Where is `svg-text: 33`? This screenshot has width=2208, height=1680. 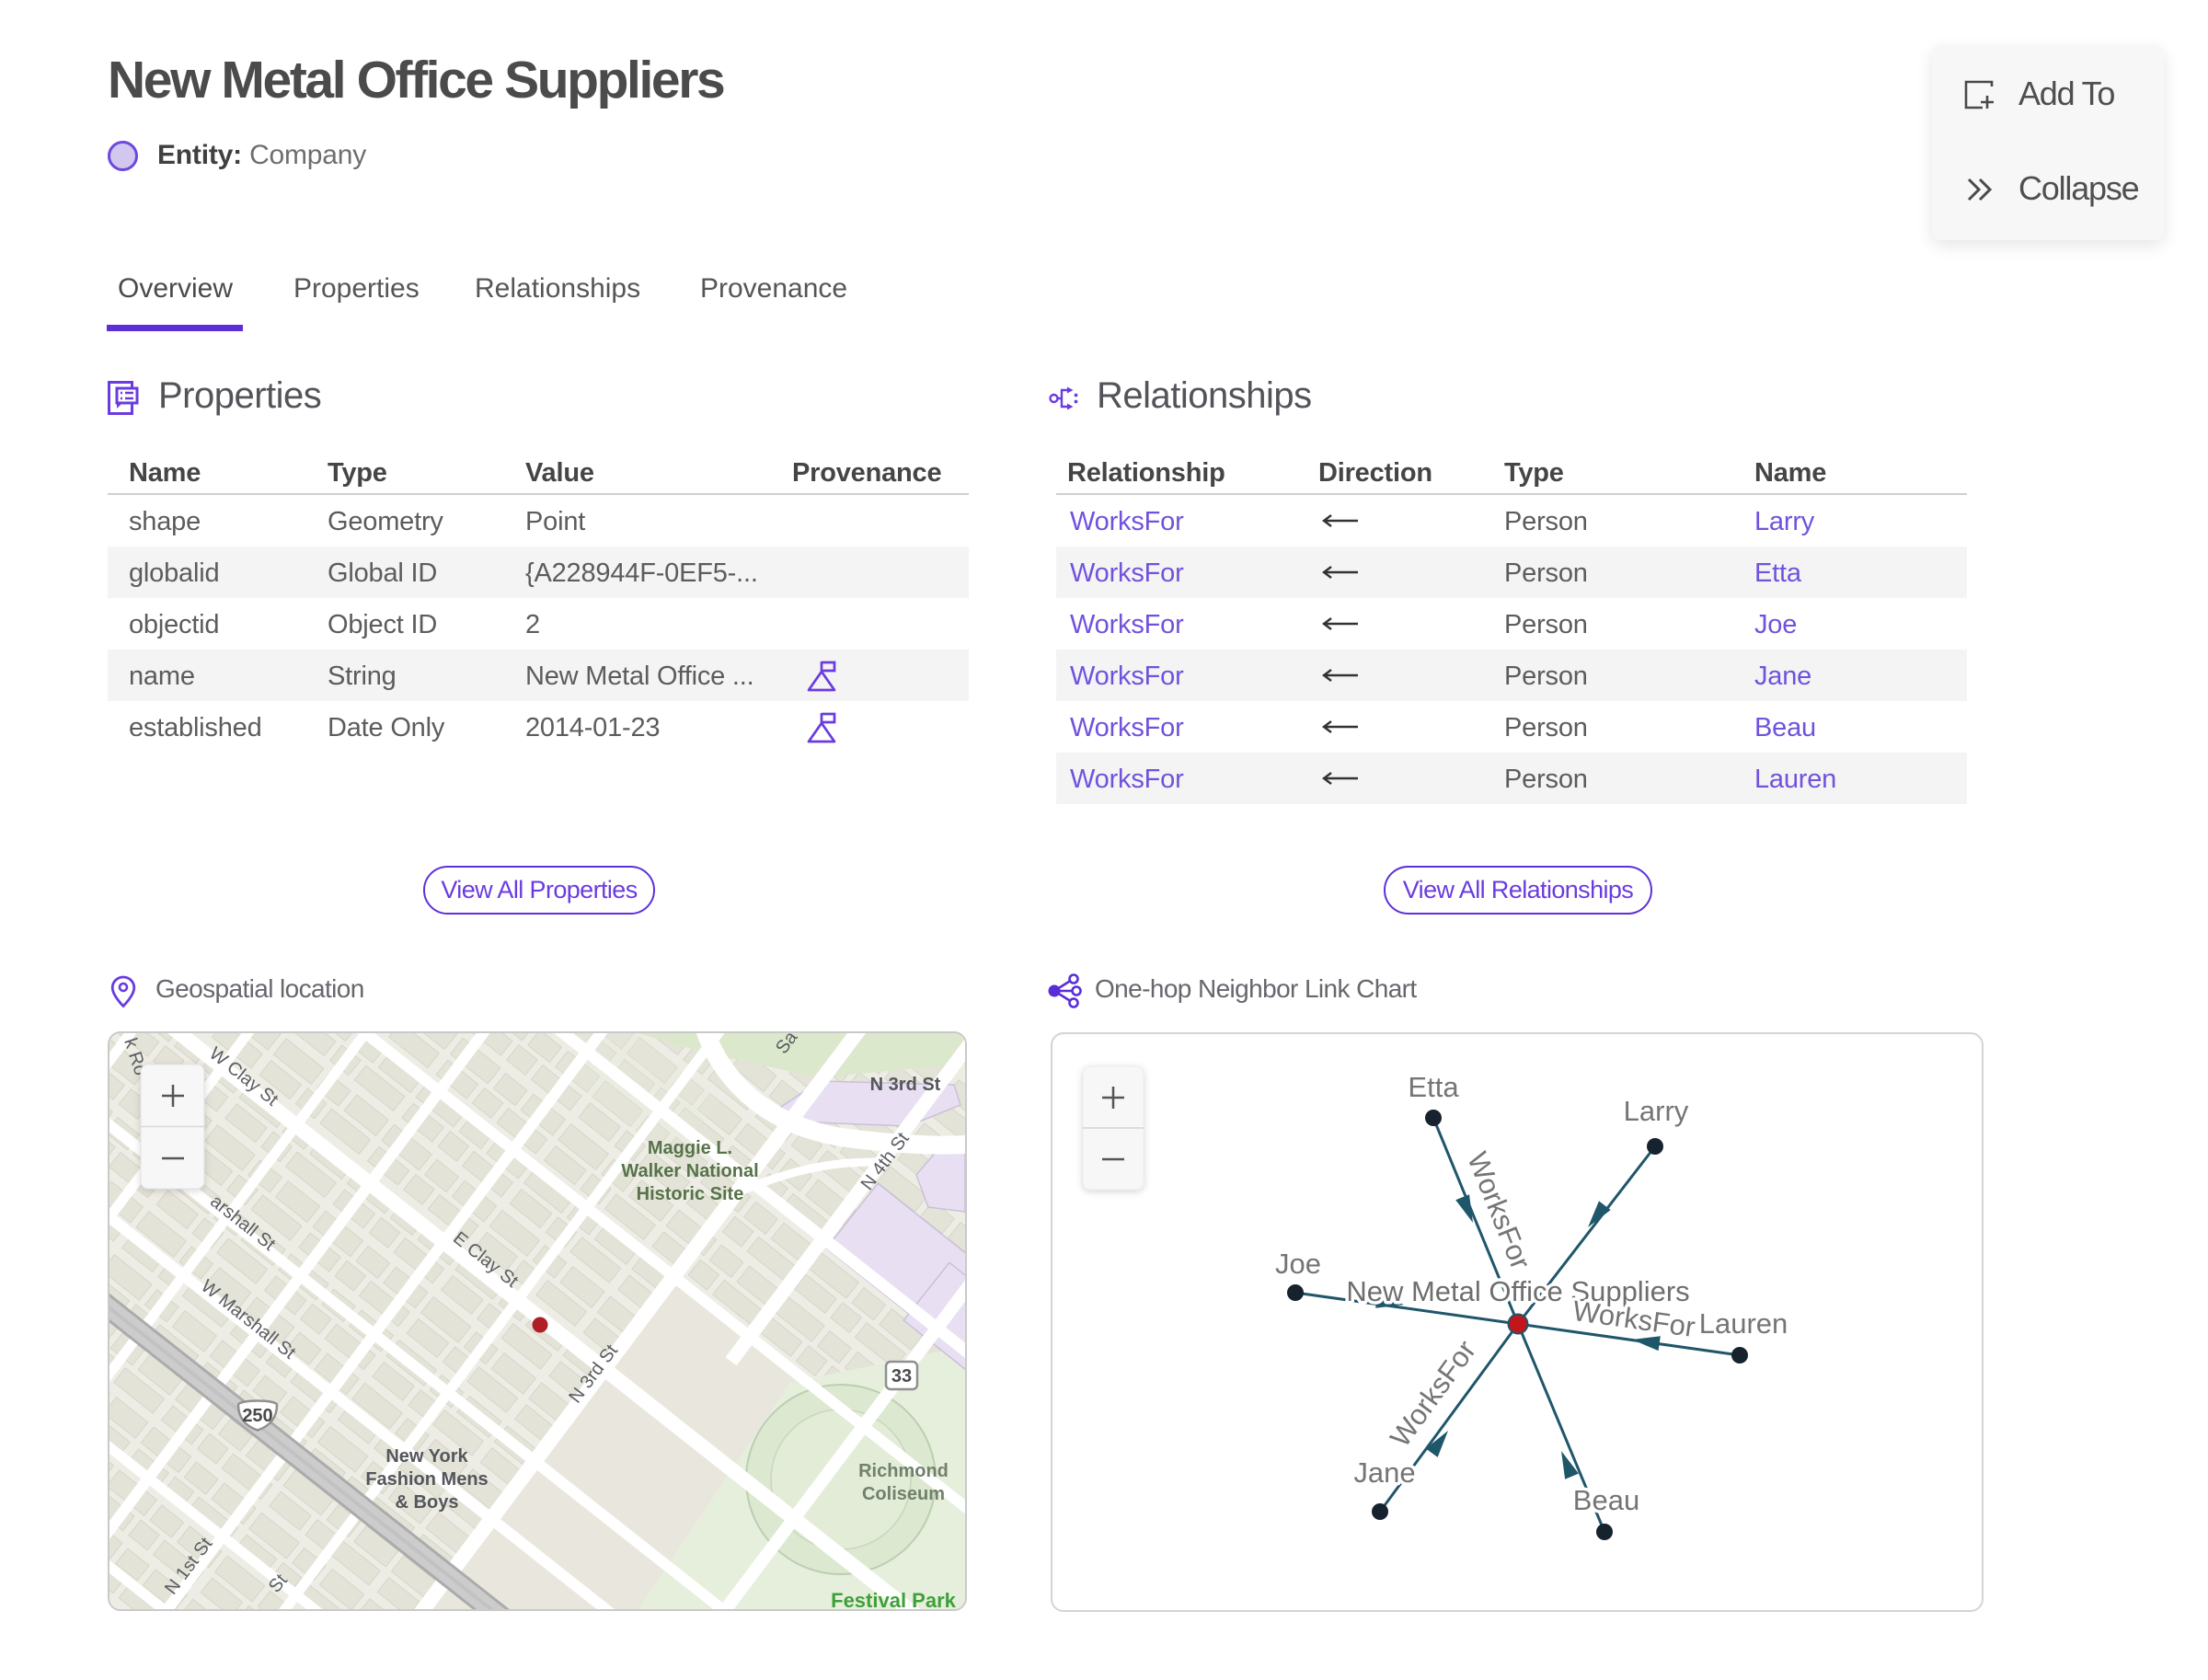
svg-text: 33 is located at coordinates (901, 1376).